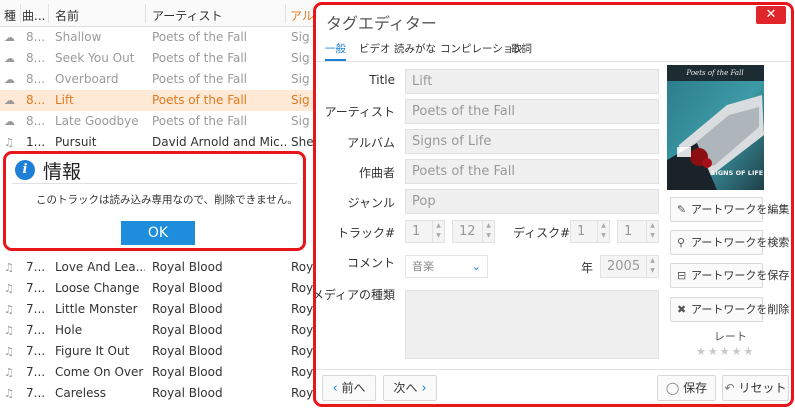  I want to click on label-year: 年, so click(587, 268).